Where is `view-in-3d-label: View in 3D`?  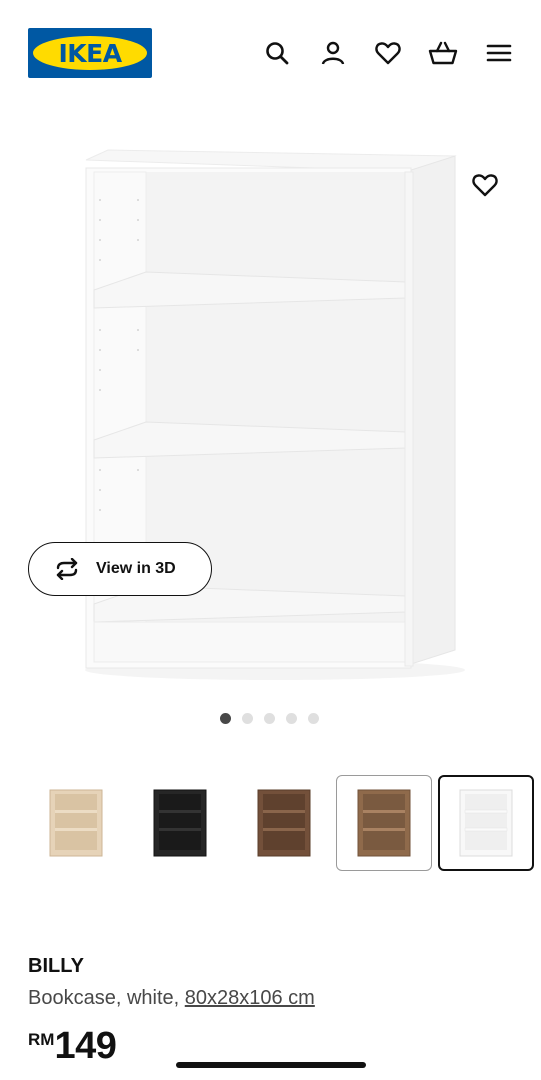
view-in-3d-label: View in 3D is located at coordinates (136, 568).